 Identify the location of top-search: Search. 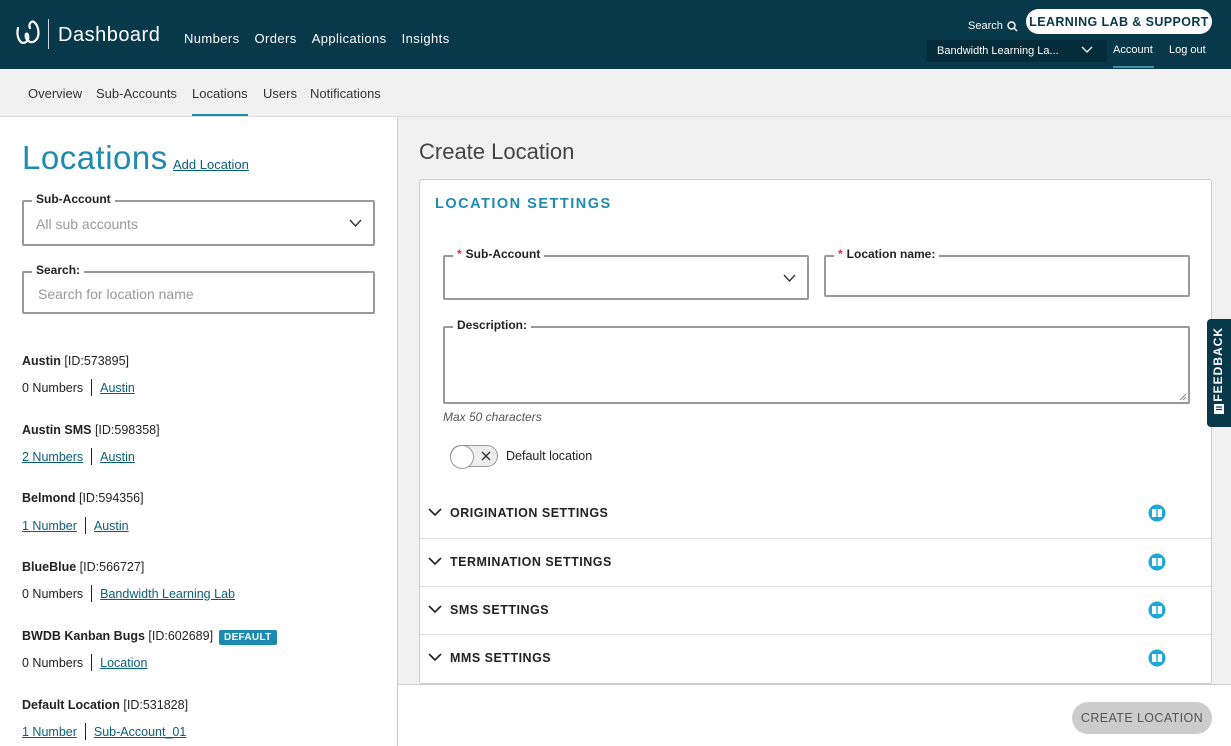
(993, 26).